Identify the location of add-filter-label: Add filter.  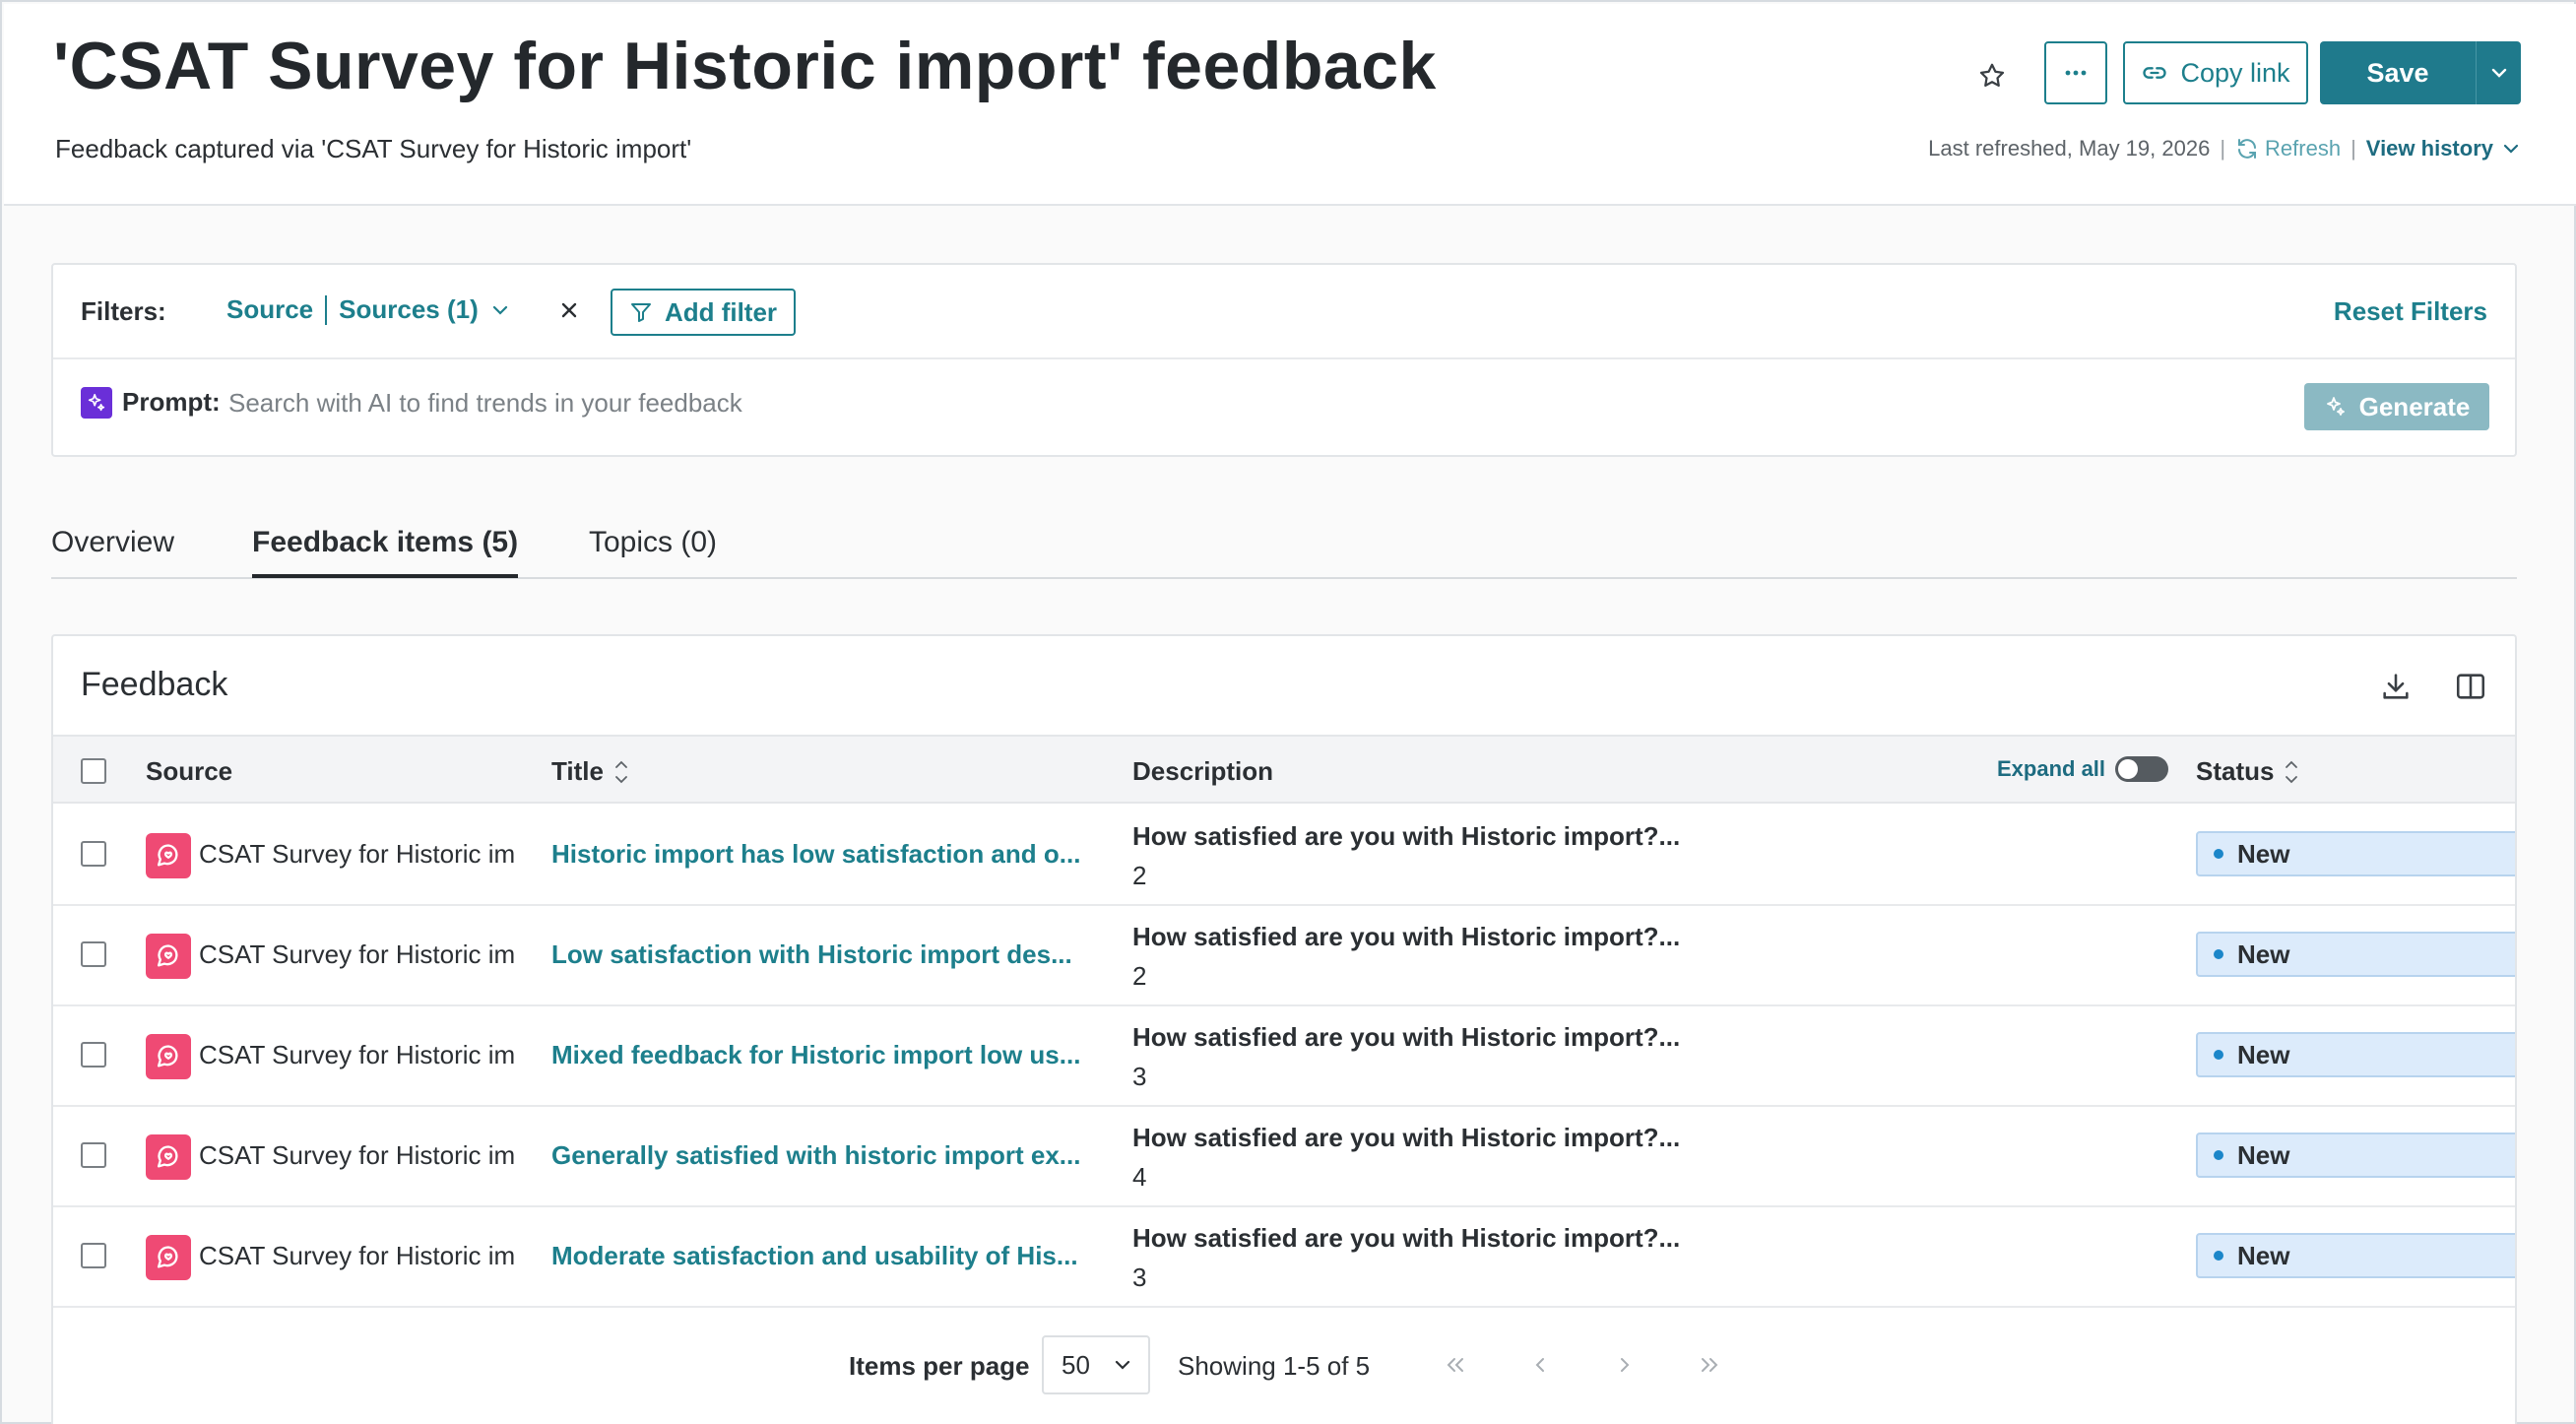
(721, 311).